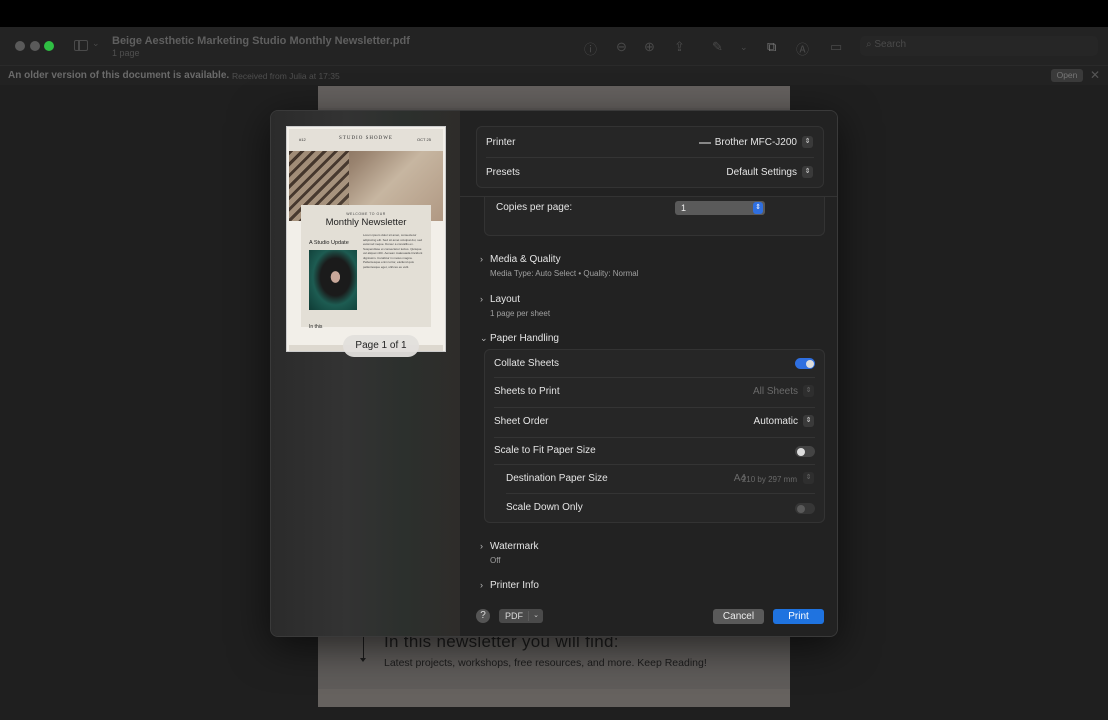 The height and width of the screenshot is (720, 1108). I want to click on thumb-brand: STUDIO SHODWE, so click(366, 138).